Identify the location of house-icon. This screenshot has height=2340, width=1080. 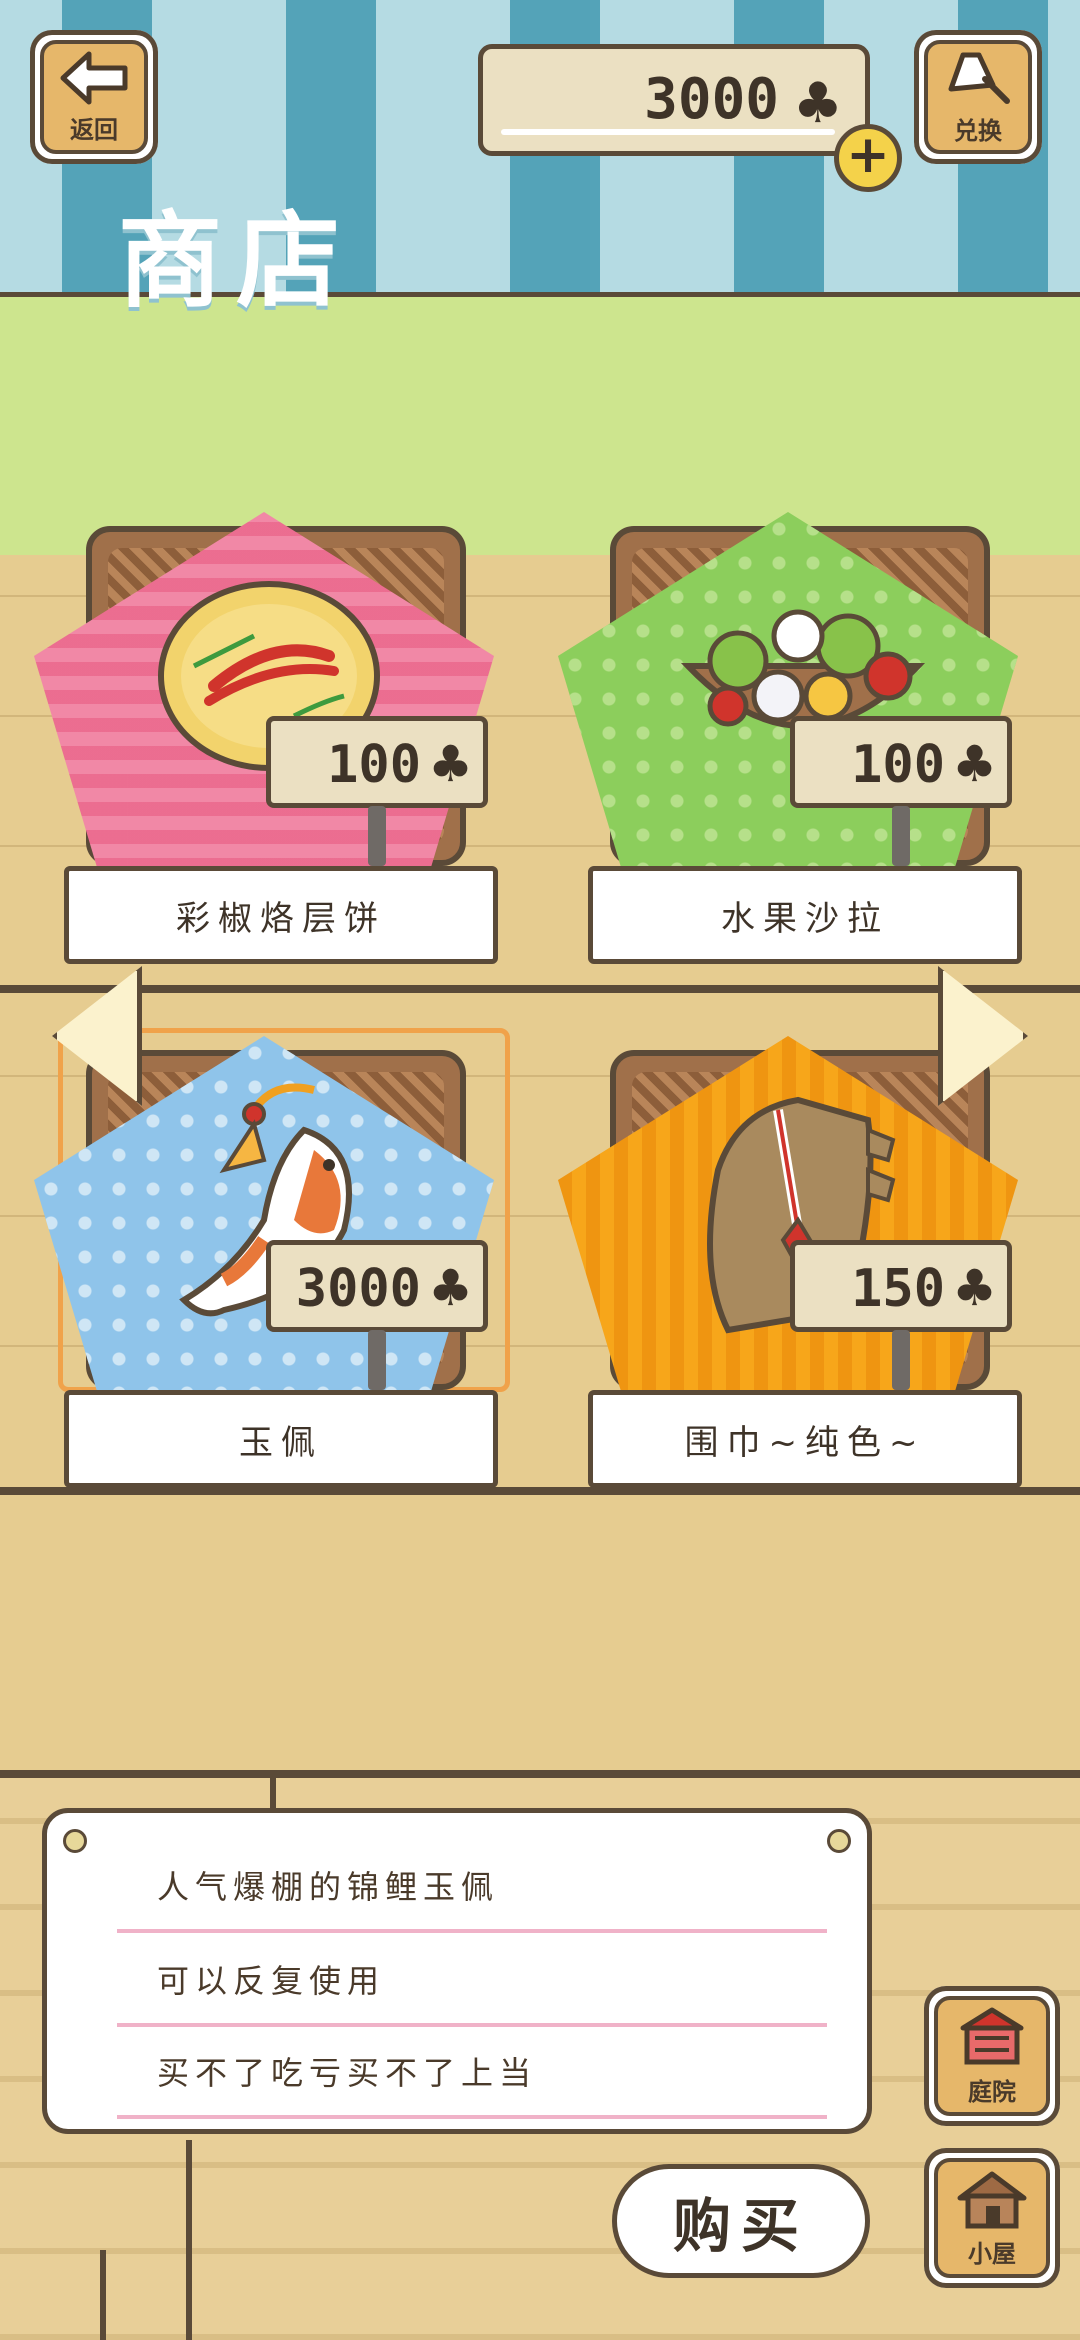
(992, 2199).